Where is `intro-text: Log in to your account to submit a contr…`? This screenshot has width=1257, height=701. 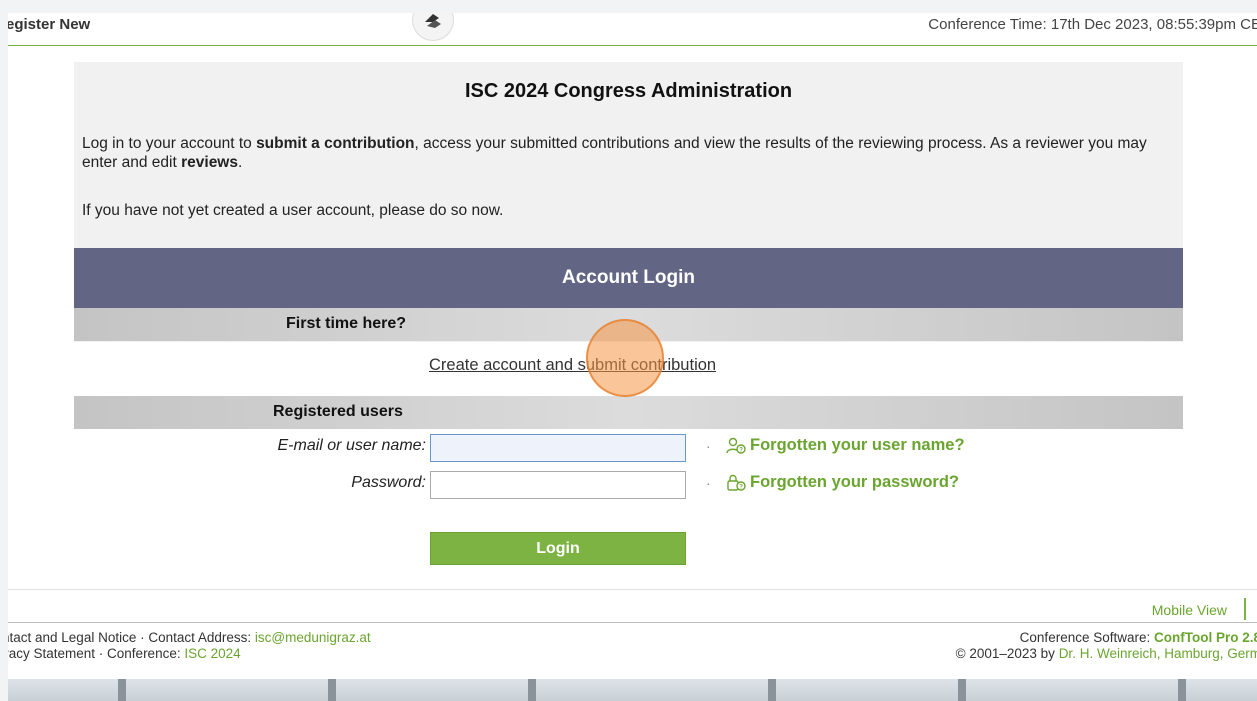 intro-text: Log in to your account to submit a contr… is located at coordinates (622, 153).